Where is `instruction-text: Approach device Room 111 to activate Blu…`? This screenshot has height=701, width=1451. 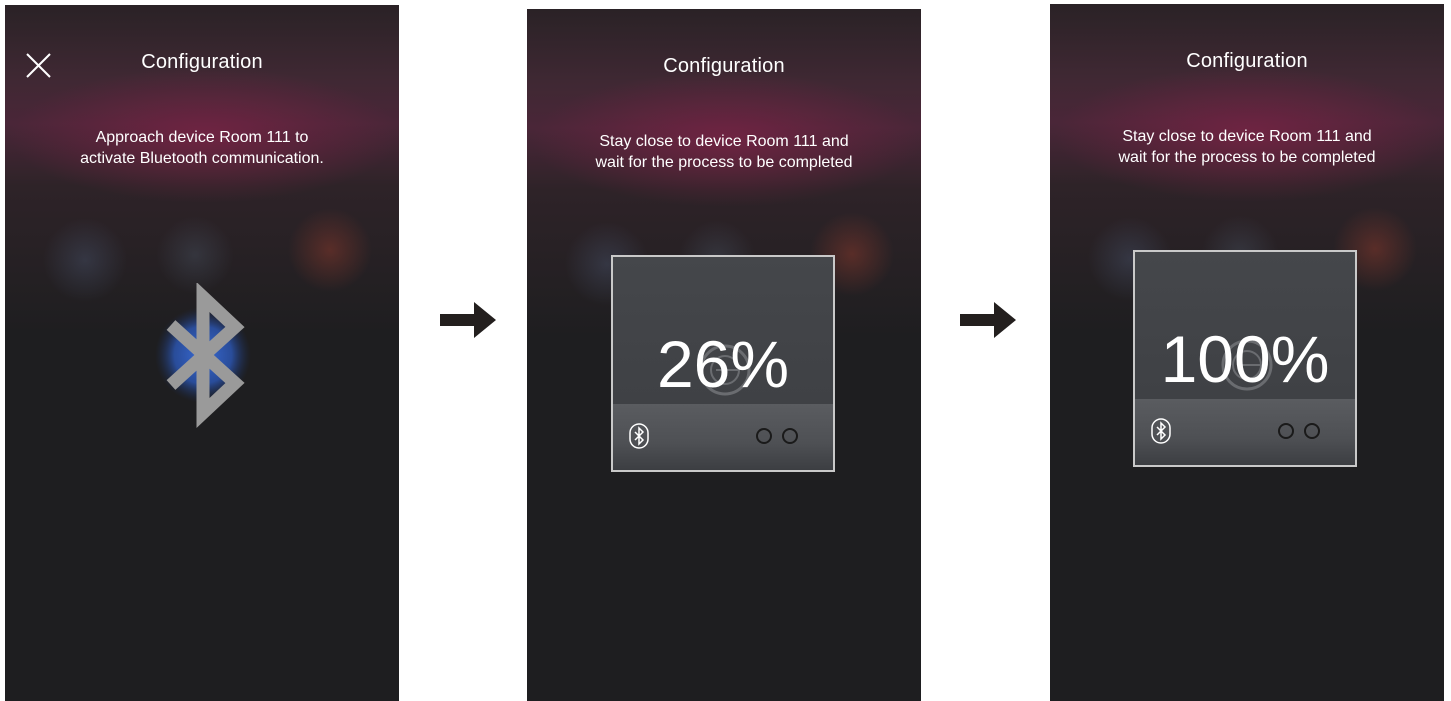 instruction-text: Approach device Room 111 to activate Blu… is located at coordinates (202, 148).